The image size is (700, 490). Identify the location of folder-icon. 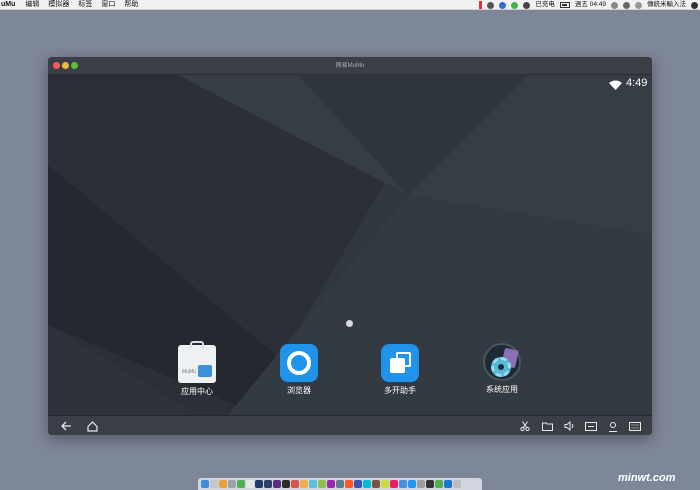
(547, 426).